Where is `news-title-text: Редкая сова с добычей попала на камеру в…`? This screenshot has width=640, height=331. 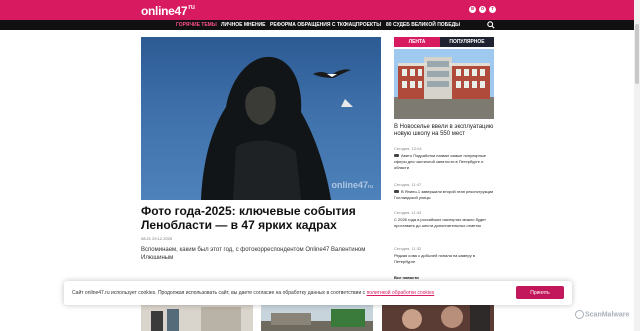 news-title-text: Редкая сова с добычей попала на камеру в… is located at coordinates (444, 259).